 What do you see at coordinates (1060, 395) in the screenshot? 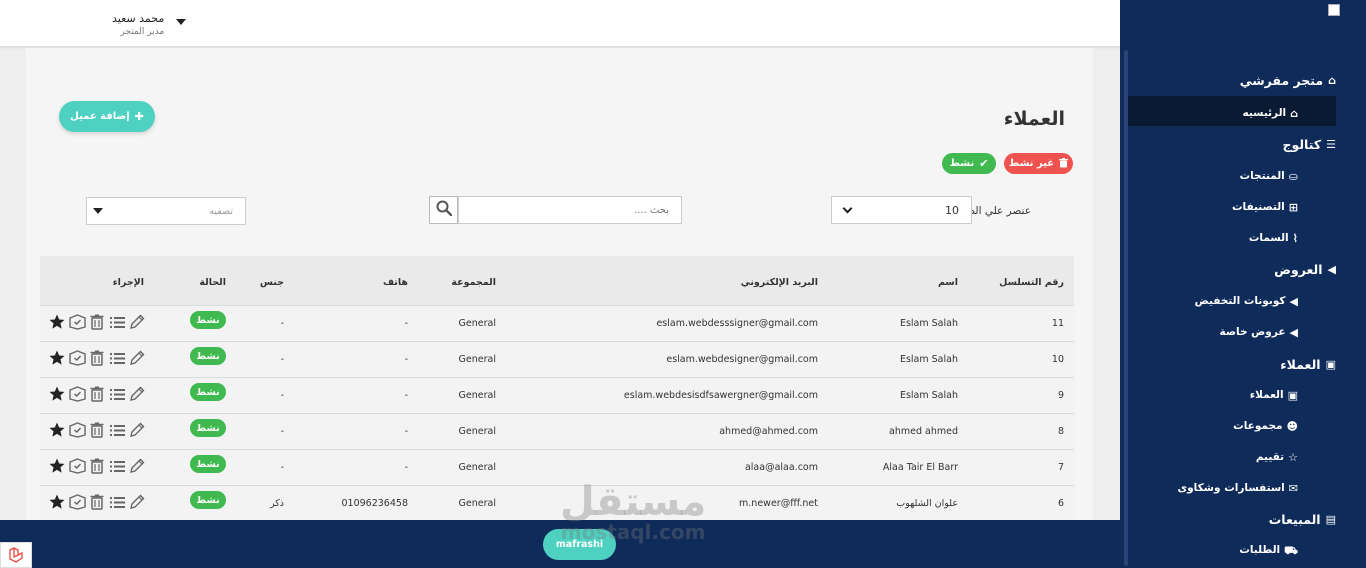
I see `cell-serial: 9` at bounding box center [1060, 395].